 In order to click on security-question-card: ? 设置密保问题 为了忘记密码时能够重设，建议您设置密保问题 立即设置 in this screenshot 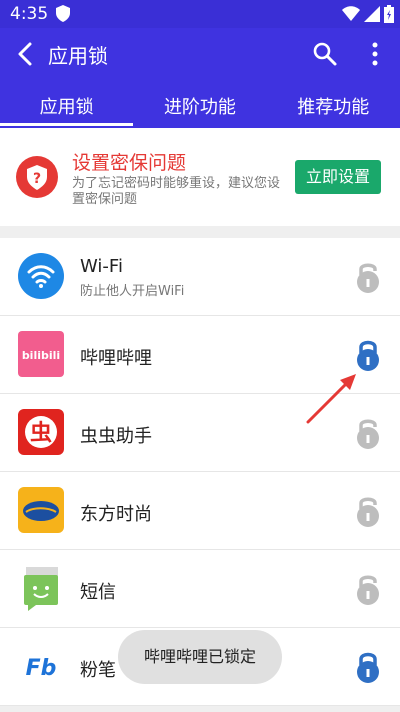, I will do `click(200, 177)`.